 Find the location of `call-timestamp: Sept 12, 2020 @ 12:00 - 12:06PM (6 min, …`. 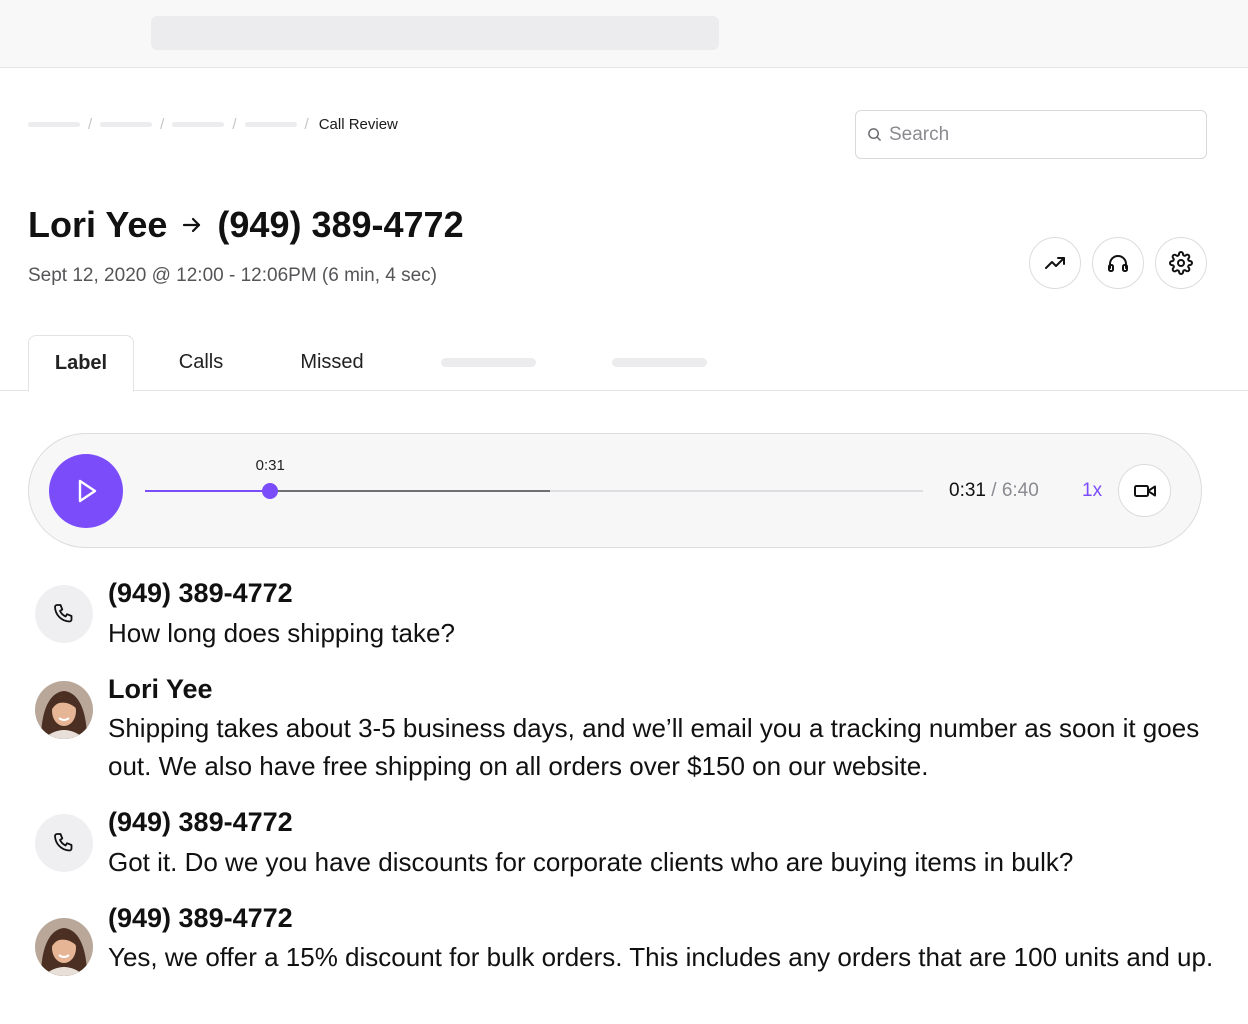

call-timestamp: Sept 12, 2020 @ 12:00 - 12:06PM (6 min, … is located at coordinates (233, 275).